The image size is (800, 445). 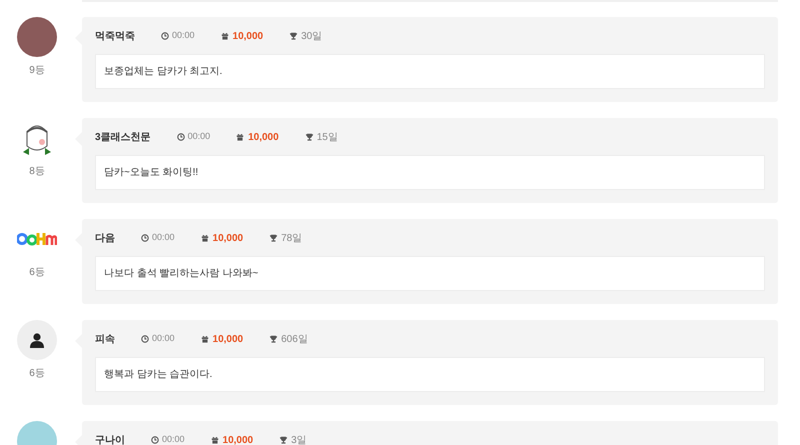 What do you see at coordinates (430, 273) in the screenshot?
I see `comment-message: 나보다 출석 빨리하는사람 나와봐~` at bounding box center [430, 273].